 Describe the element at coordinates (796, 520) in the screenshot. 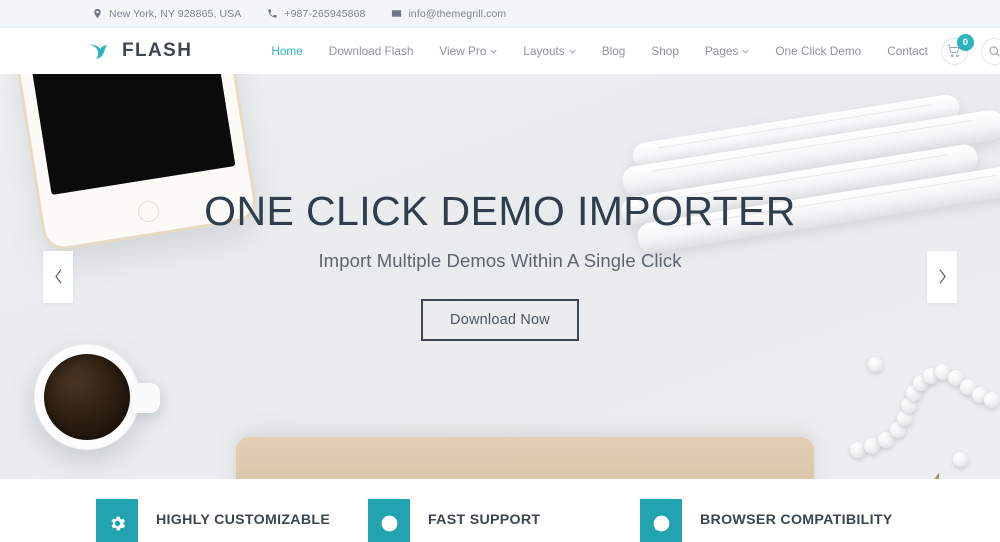

I see `feature-title: BROWSER COMPATIBILITY` at that location.